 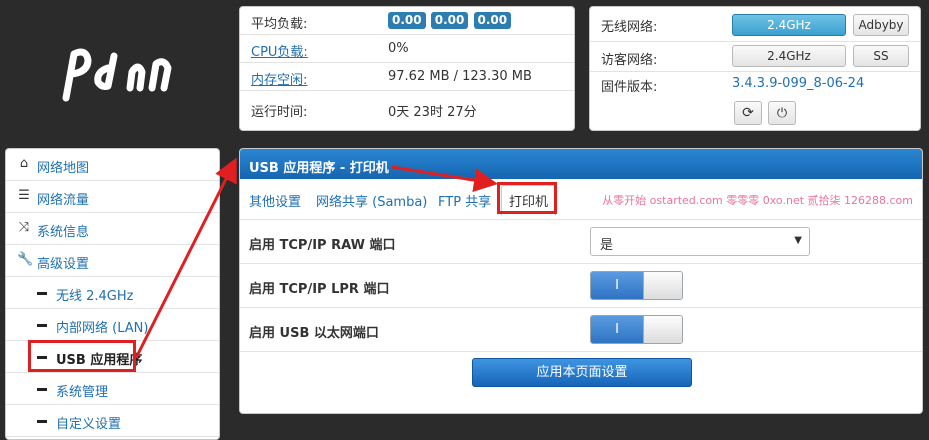 I want to click on refresh-icon: ⟳, so click(x=748, y=113).